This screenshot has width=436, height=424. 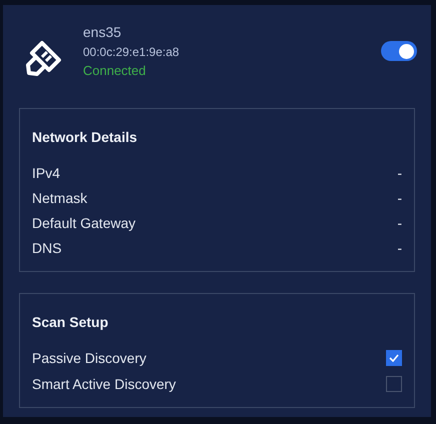 What do you see at coordinates (115, 71) in the screenshot?
I see `connection-status: Connected` at bounding box center [115, 71].